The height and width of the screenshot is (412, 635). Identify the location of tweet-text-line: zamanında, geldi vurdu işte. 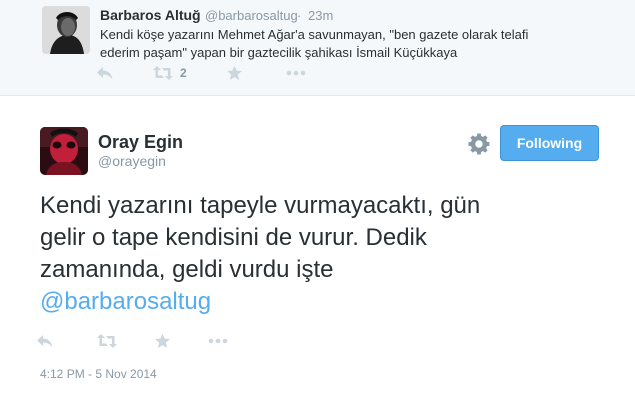
(187, 269).